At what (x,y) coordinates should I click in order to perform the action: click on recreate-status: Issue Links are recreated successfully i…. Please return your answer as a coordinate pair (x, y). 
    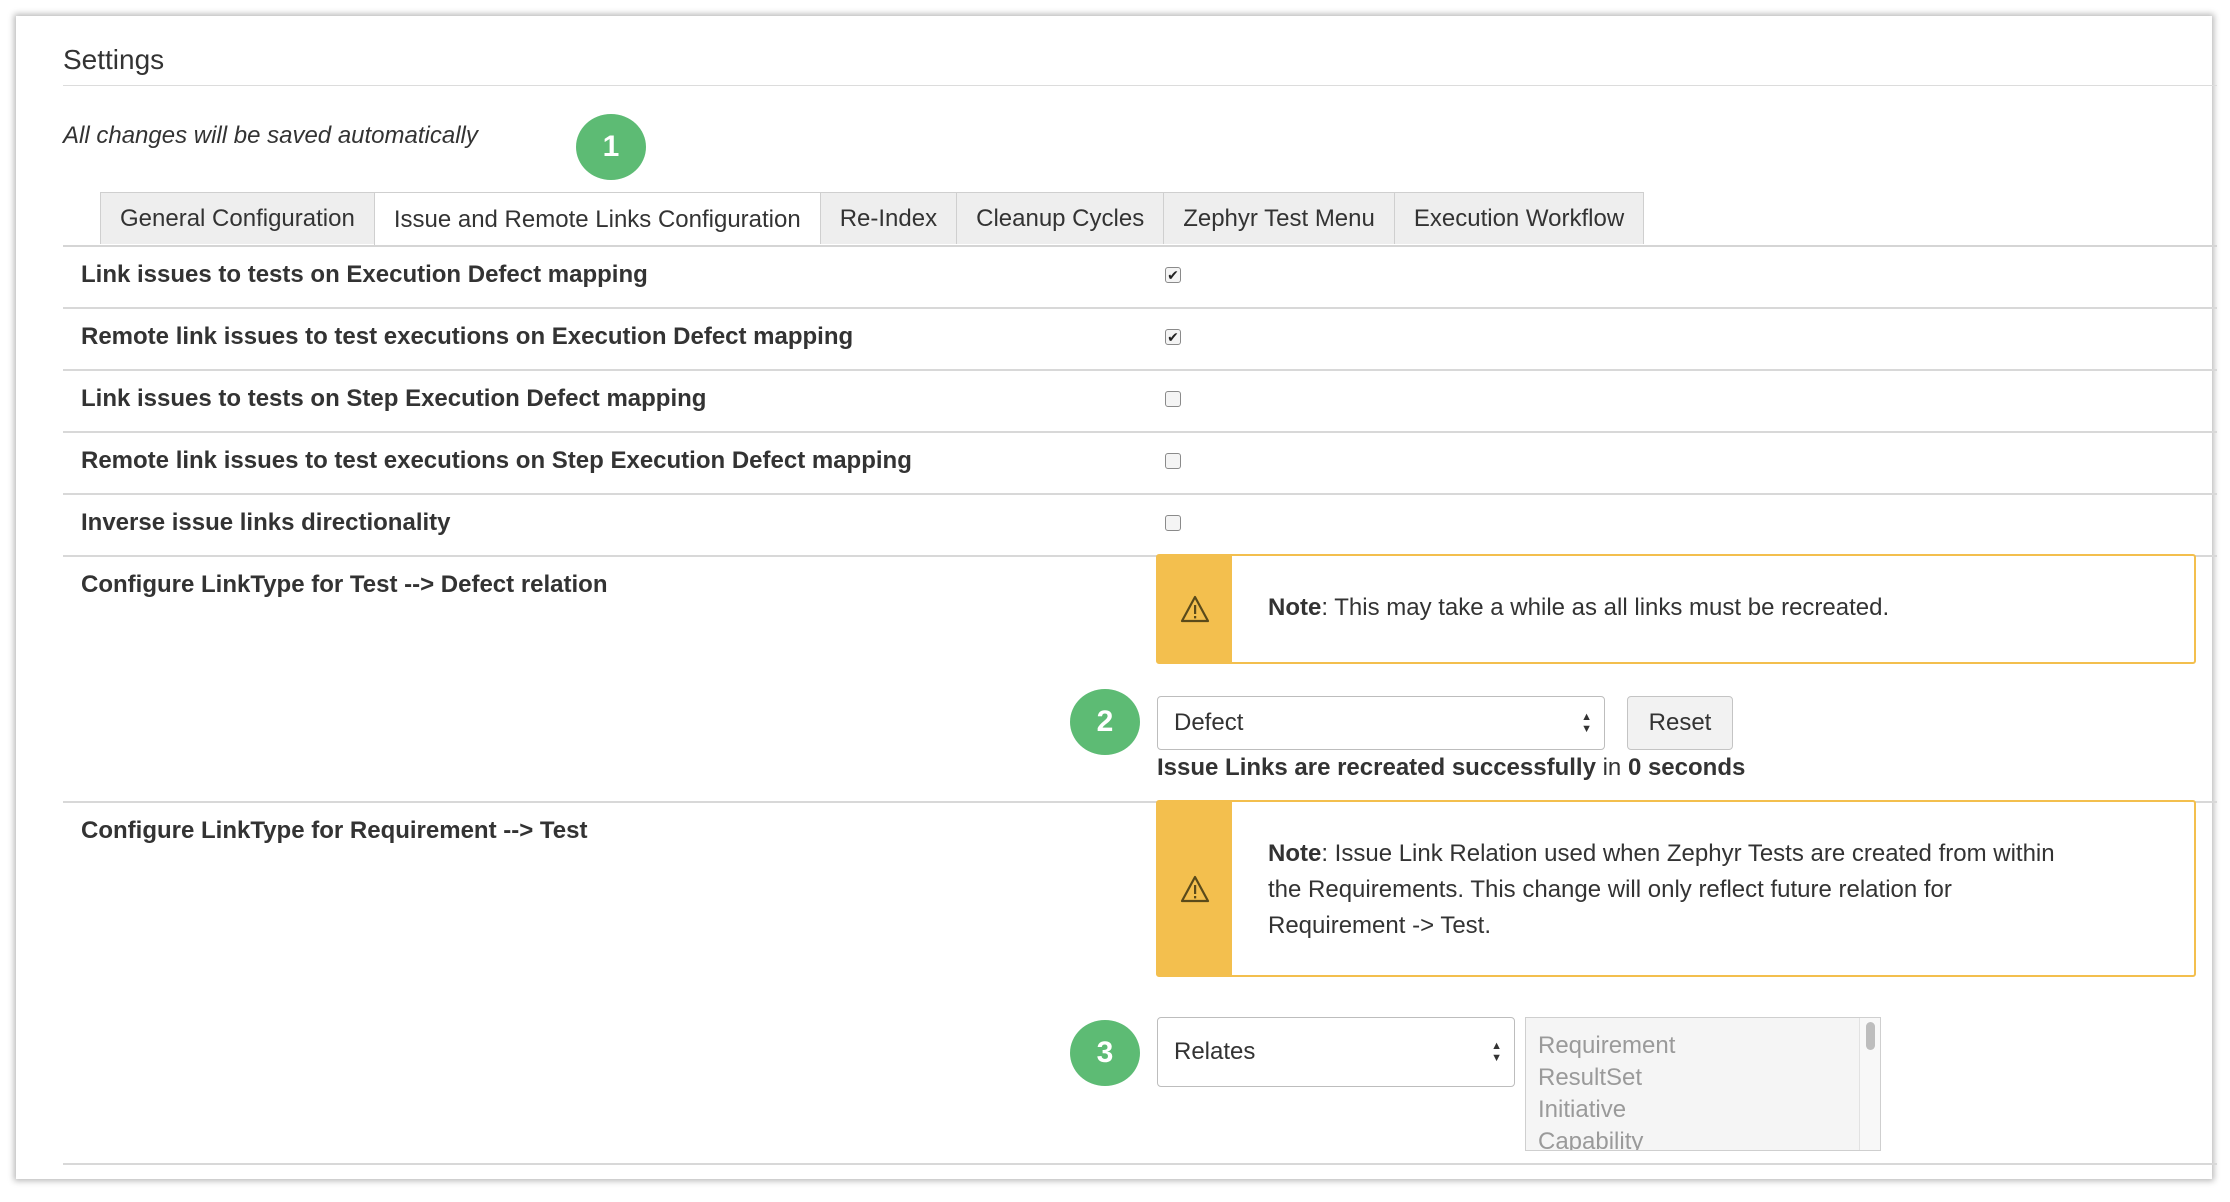
    Looking at the image, I should click on (1451, 767).